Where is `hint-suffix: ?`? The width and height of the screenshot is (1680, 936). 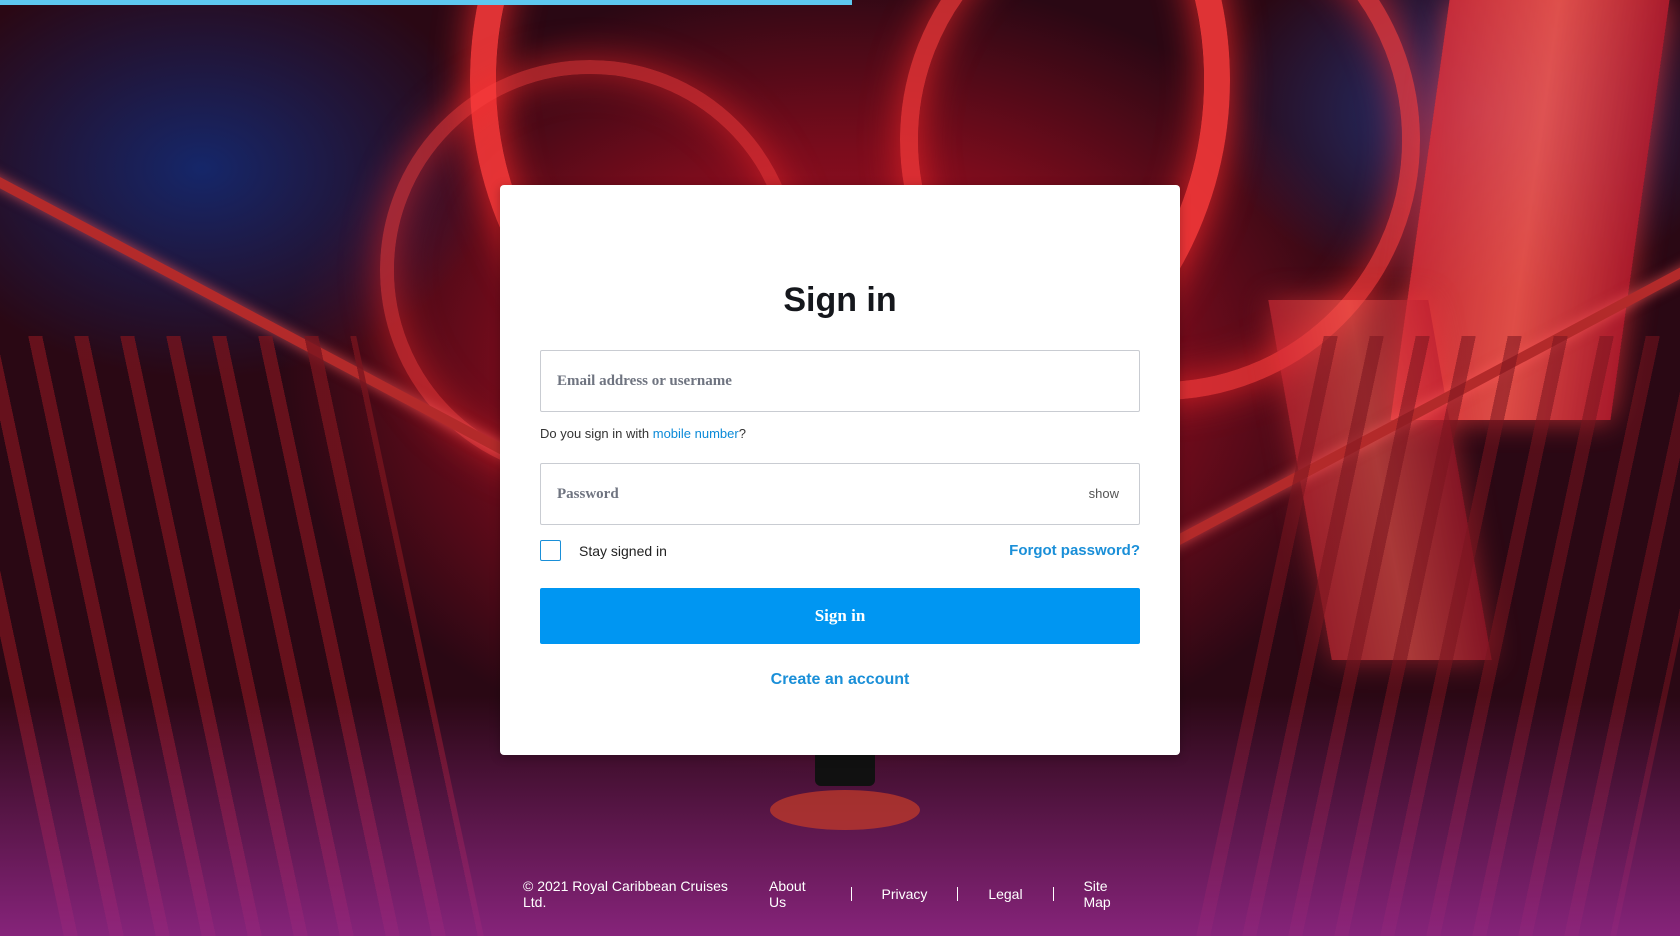
hint-suffix: ? is located at coordinates (742, 433).